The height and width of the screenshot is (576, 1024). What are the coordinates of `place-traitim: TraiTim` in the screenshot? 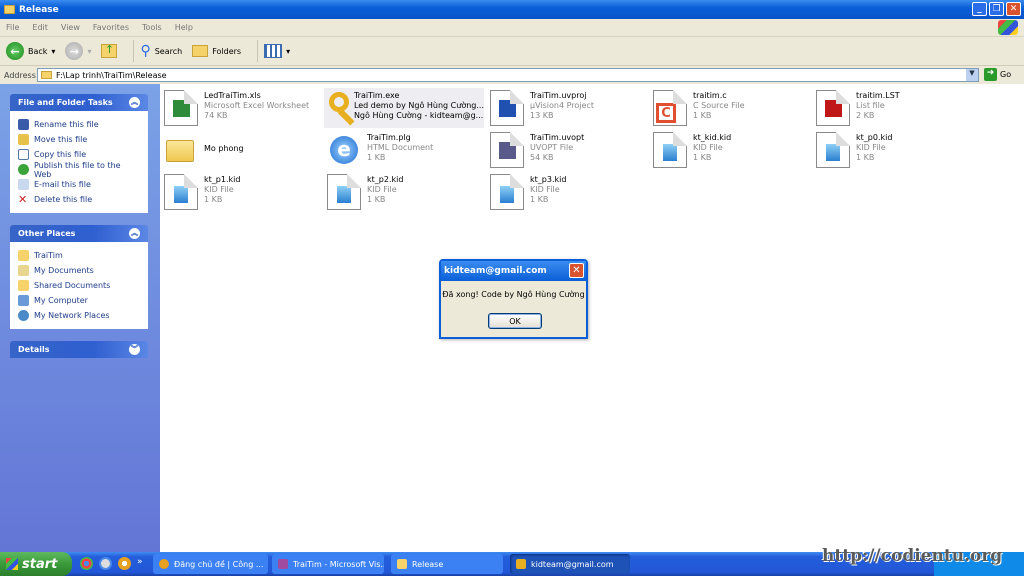 It's located at (79, 255).